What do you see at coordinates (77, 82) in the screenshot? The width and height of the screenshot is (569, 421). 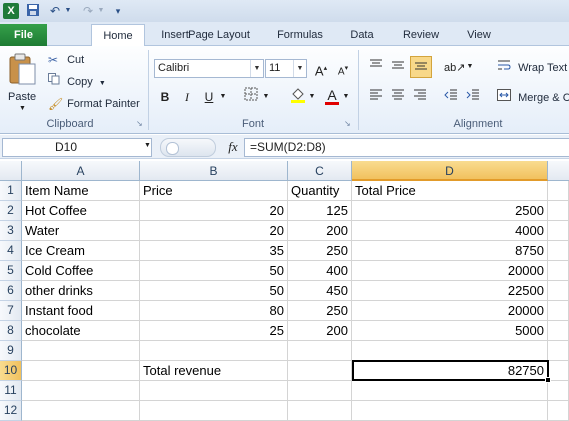 I see `copy-button: Copy ▼` at bounding box center [77, 82].